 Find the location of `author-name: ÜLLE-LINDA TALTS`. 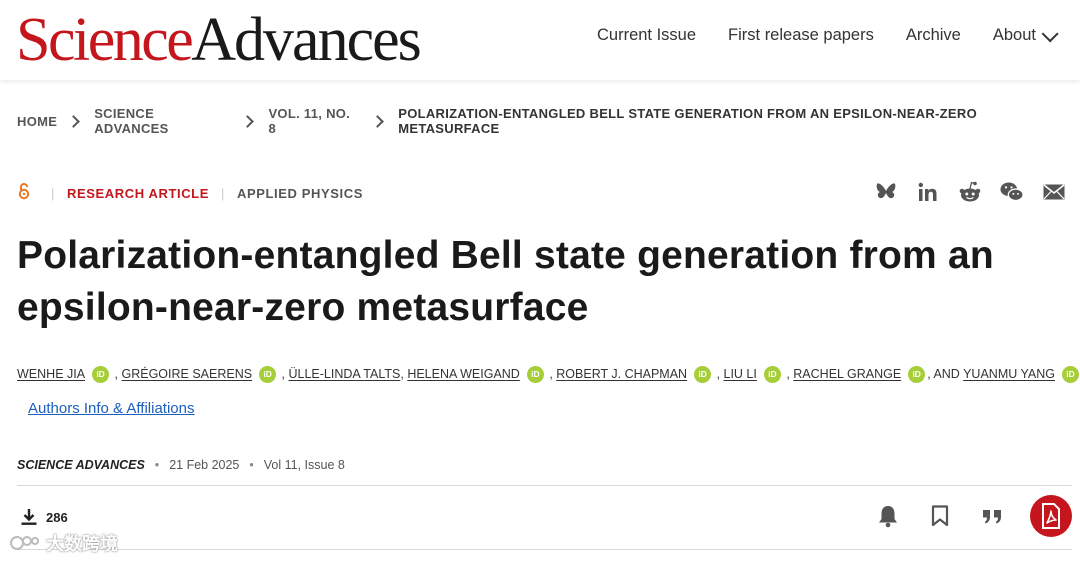

author-name: ÜLLE-LINDA TALTS is located at coordinates (345, 374).